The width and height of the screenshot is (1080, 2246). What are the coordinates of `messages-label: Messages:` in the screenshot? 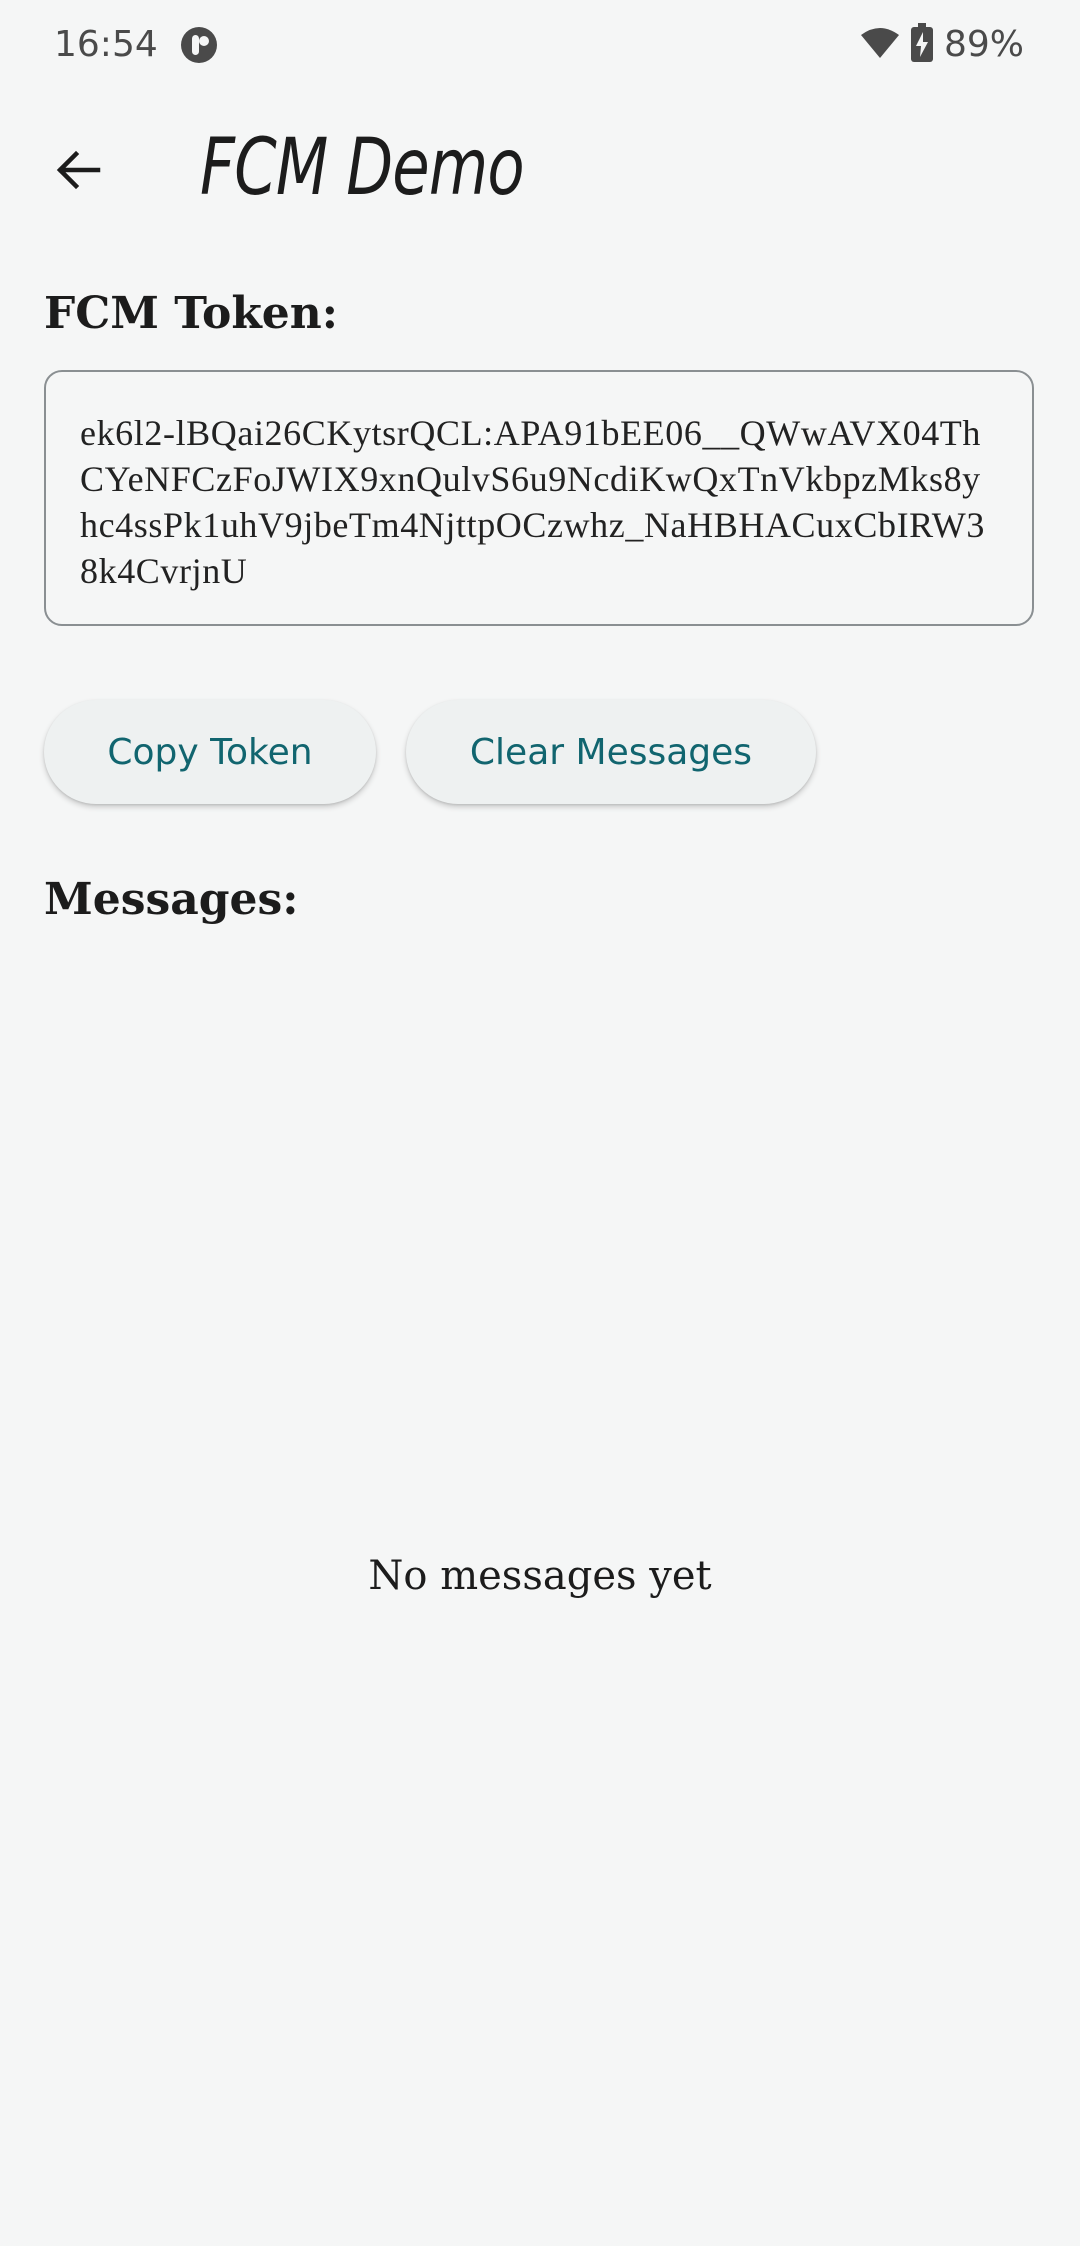 It's located at (171, 899).